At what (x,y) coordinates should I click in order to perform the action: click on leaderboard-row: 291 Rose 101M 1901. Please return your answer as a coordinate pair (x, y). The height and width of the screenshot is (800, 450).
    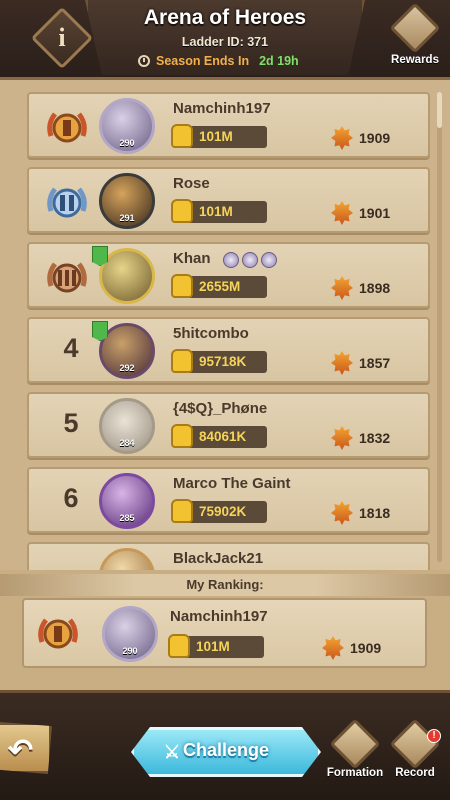
    Looking at the image, I should click on (228, 200).